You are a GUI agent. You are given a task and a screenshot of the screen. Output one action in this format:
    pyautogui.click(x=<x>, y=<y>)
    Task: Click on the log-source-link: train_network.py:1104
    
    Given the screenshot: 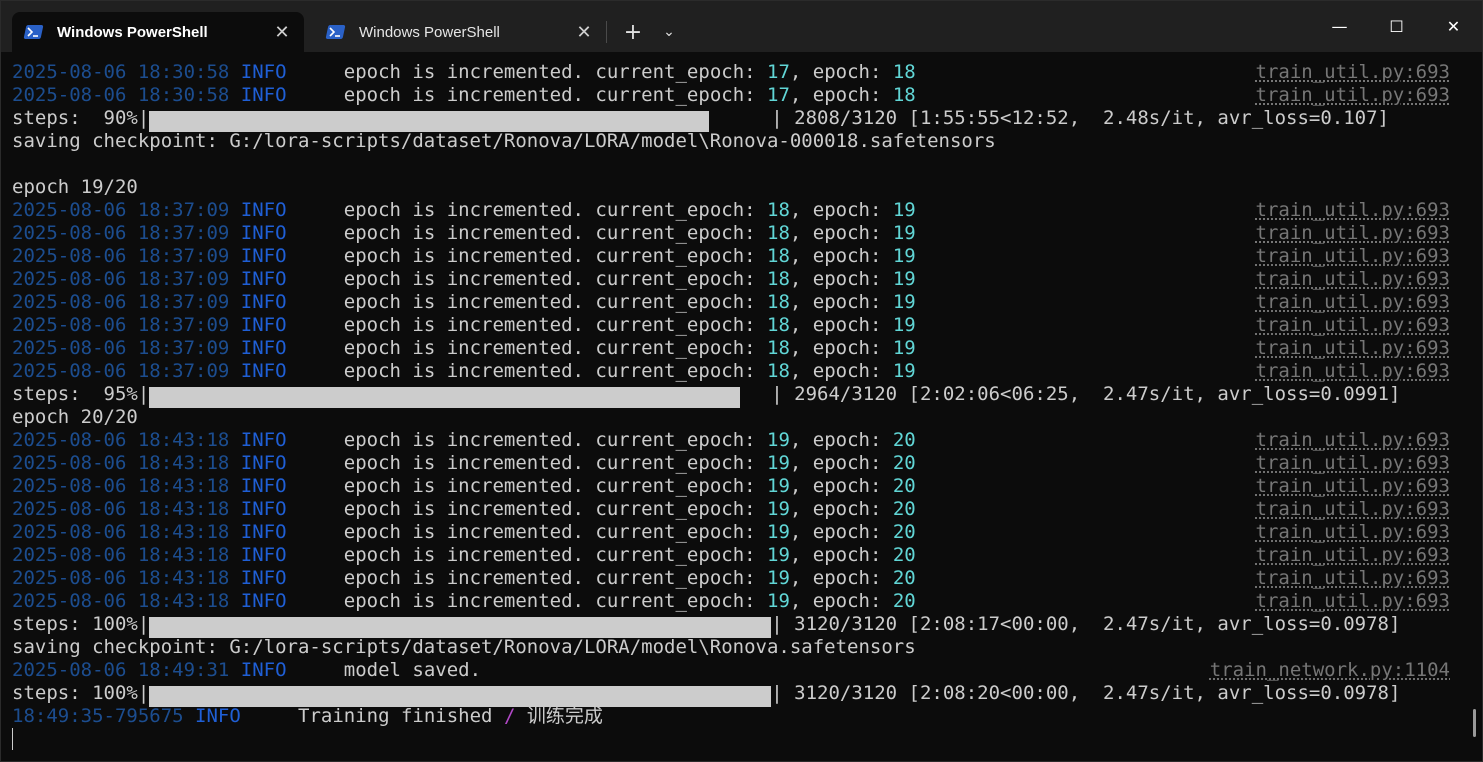 What is the action you would take?
    pyautogui.click(x=1330, y=670)
    